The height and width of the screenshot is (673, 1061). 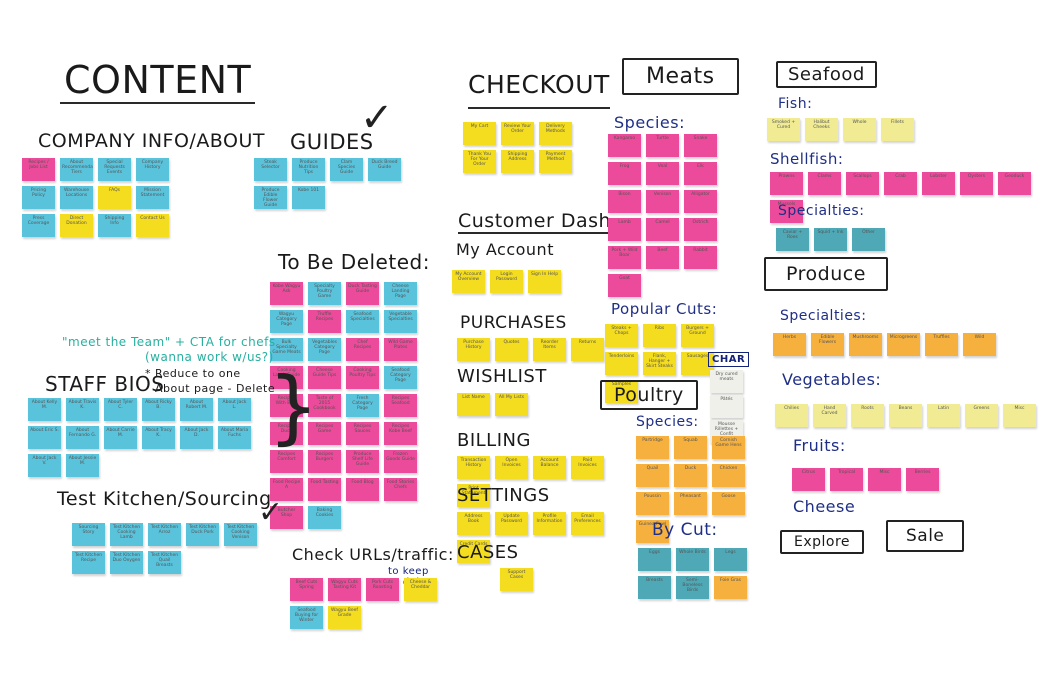 I want to click on sticky-note: Sourcing Story, so click(x=88, y=534).